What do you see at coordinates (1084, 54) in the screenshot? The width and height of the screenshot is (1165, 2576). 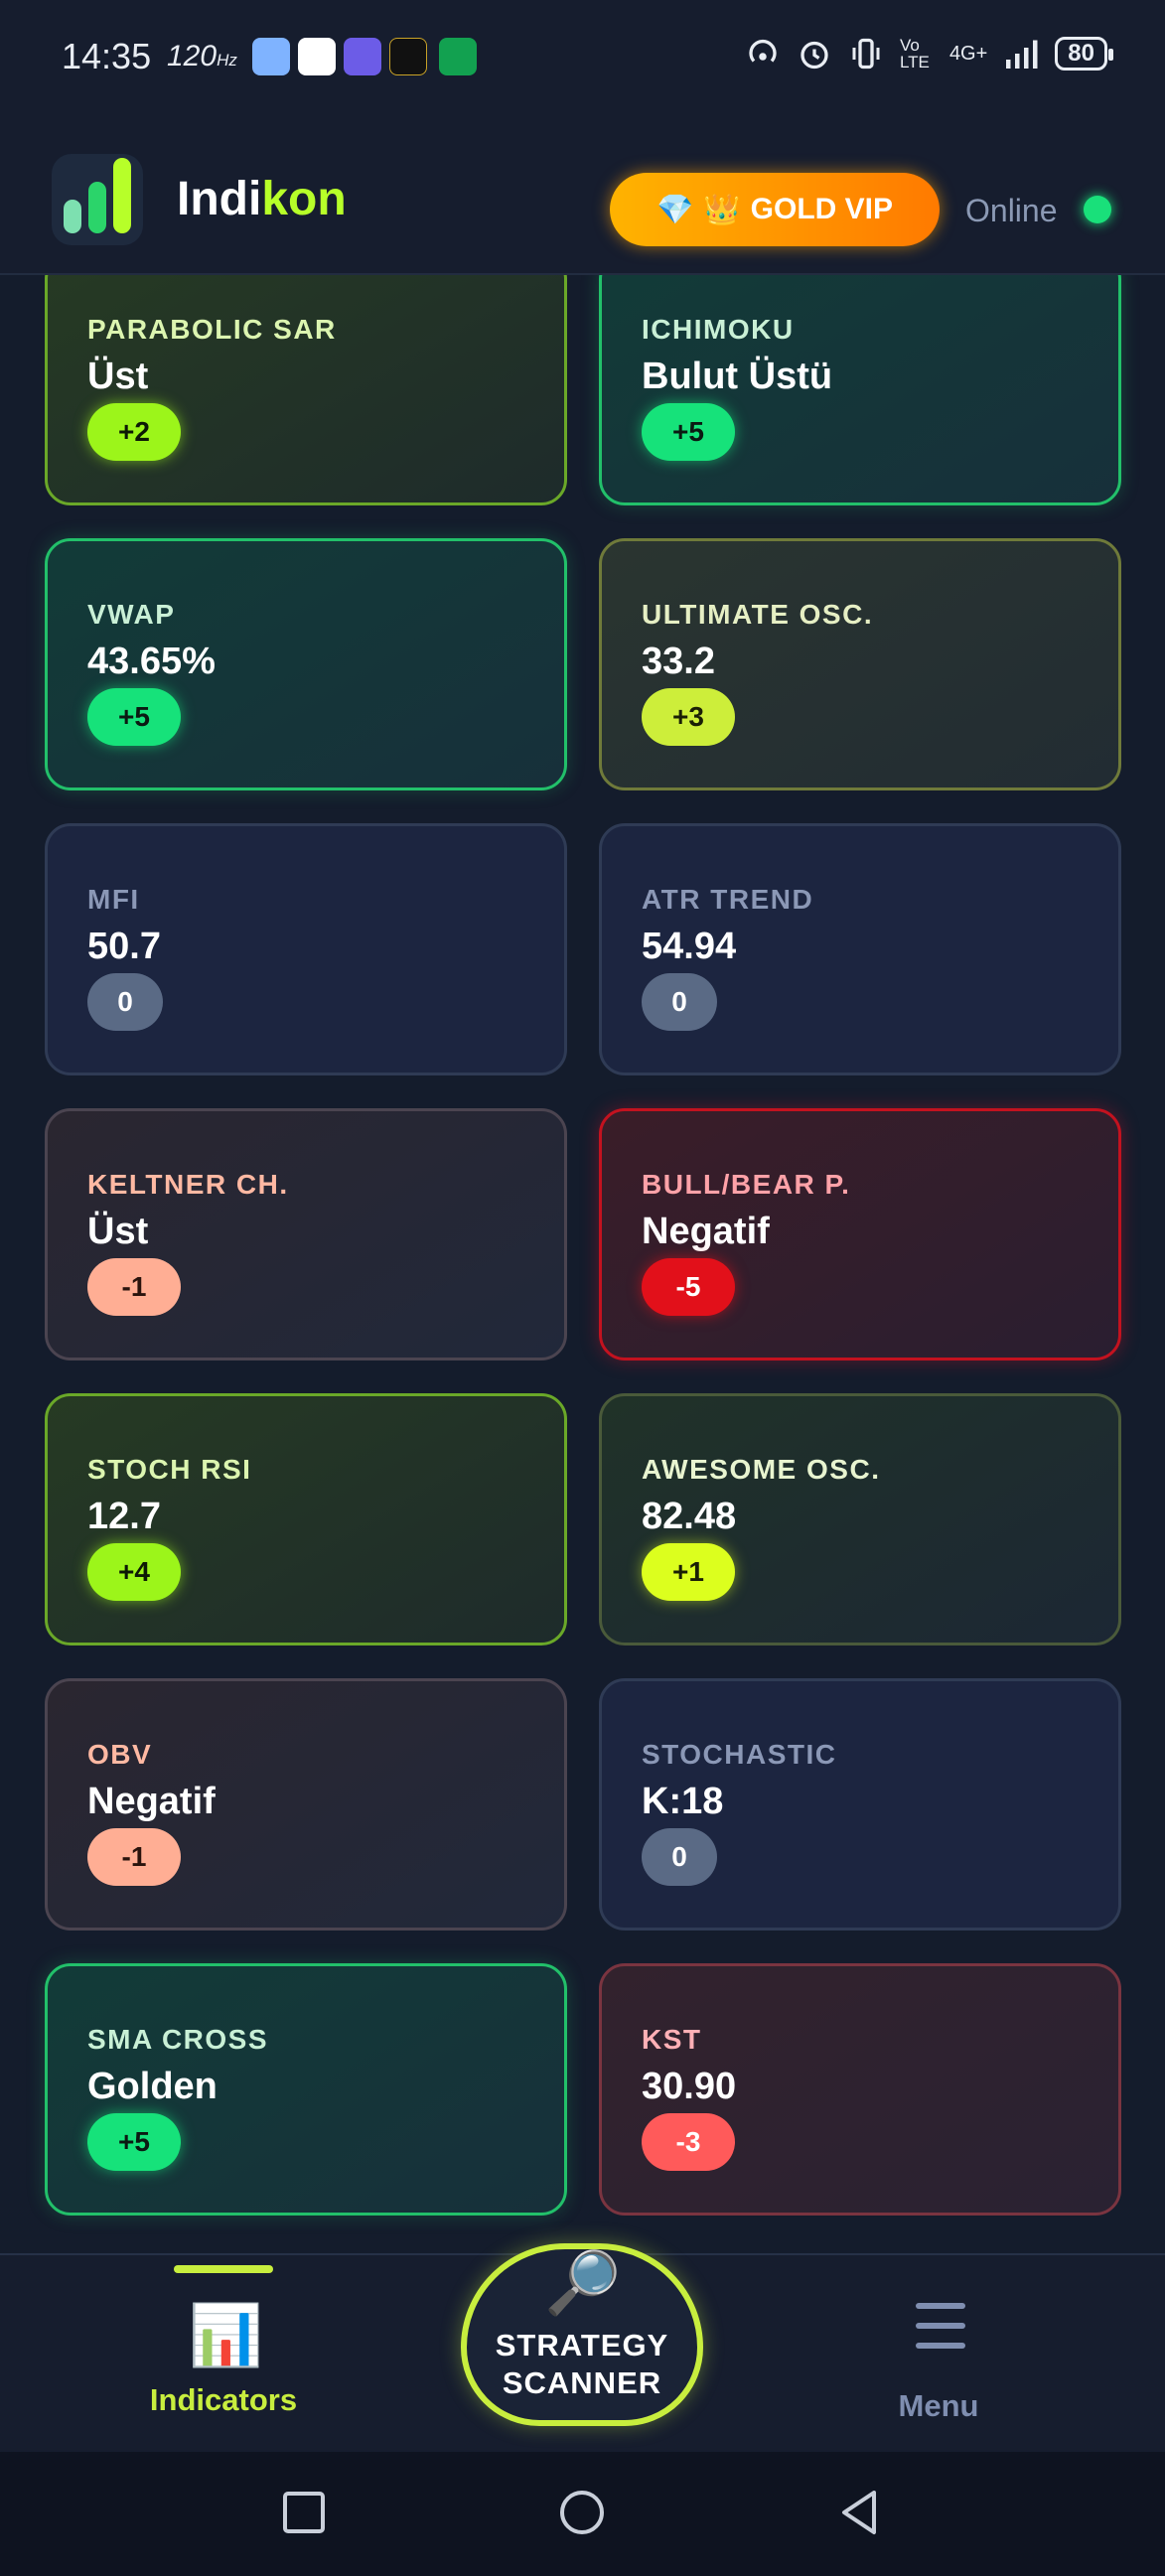 I see `battery-indicator: 80` at bounding box center [1084, 54].